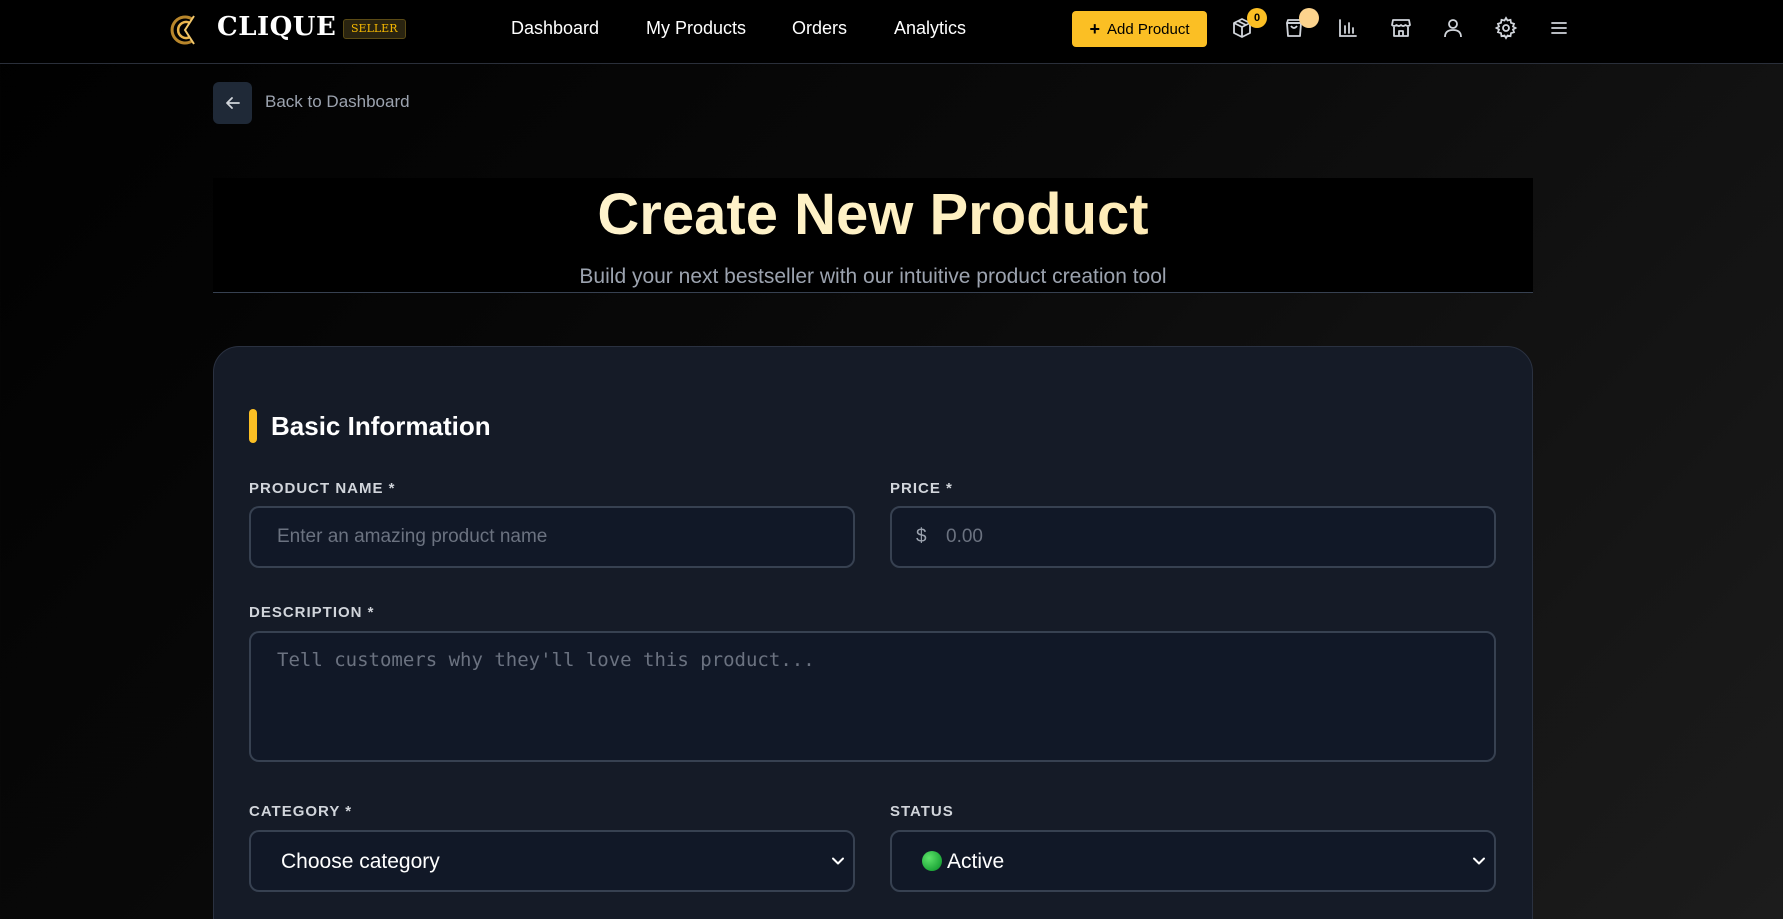 Image resolution: width=1783 pixels, height=919 pixels. What do you see at coordinates (976, 861) in the screenshot?
I see `status-selected-label: Active` at bounding box center [976, 861].